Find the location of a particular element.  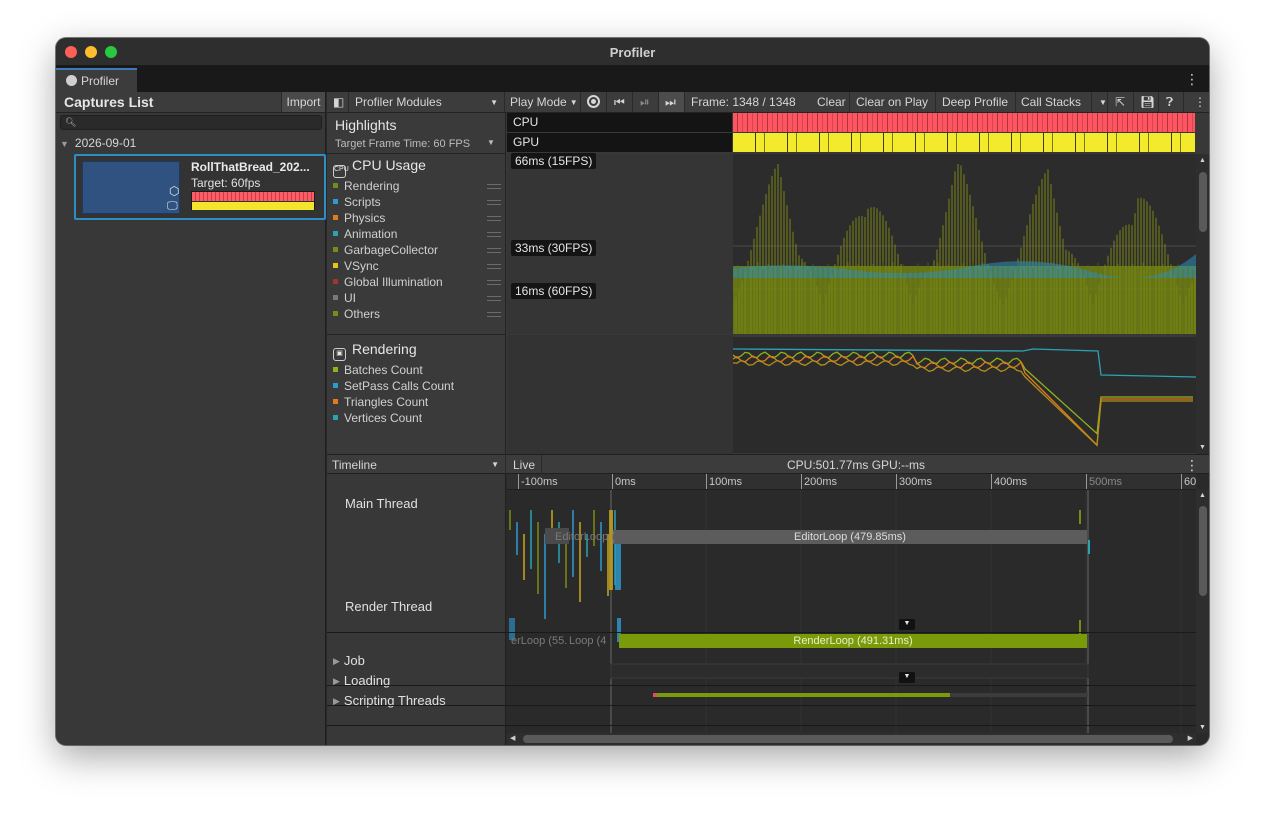

editor-loop-sample: EditorLoop (479.85ms) is located at coordinates (850, 537).